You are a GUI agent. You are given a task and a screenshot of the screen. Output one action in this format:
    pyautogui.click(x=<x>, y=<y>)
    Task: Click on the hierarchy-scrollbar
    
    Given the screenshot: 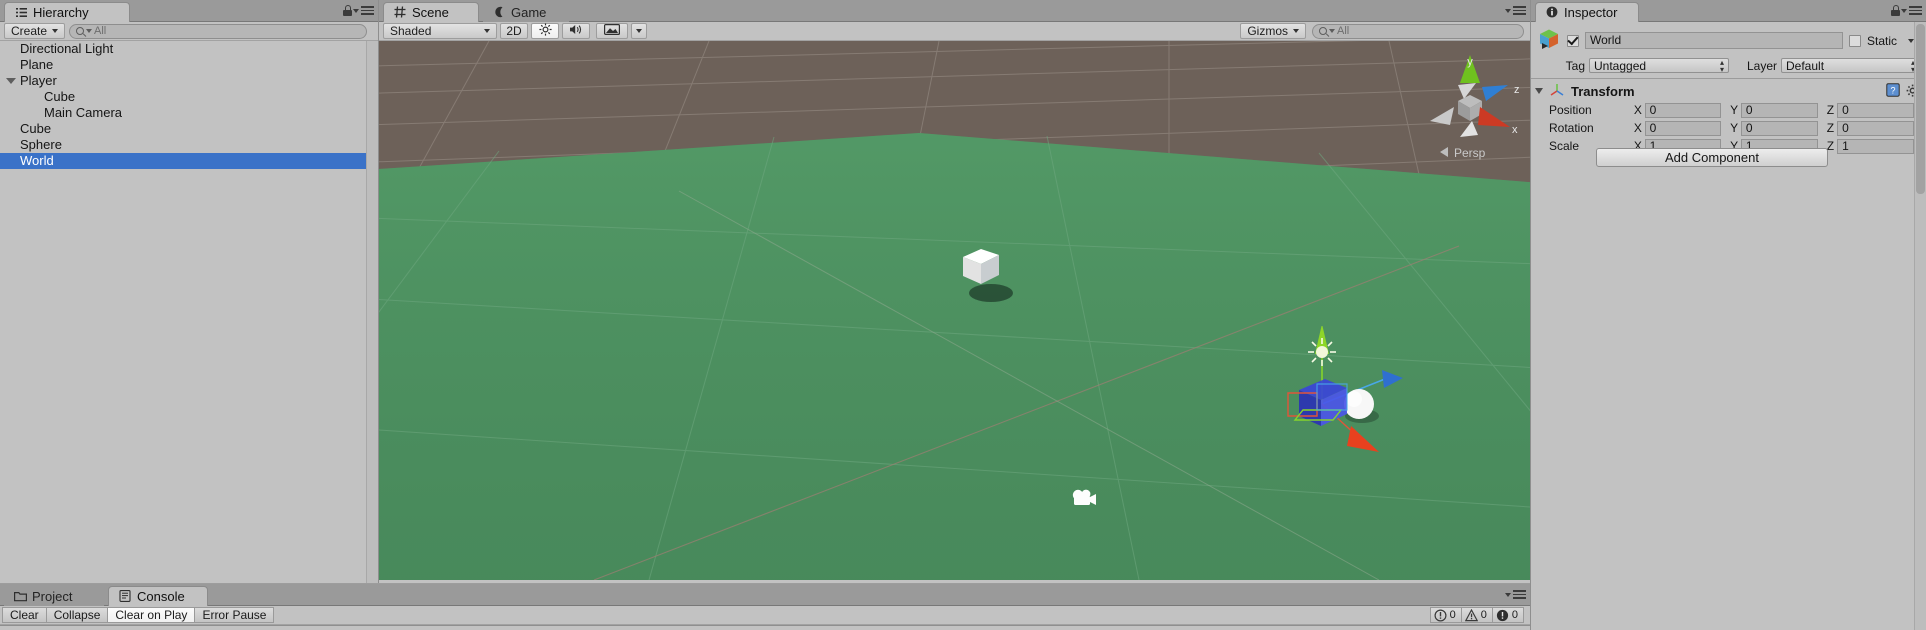 What is the action you would take?
    pyautogui.click(x=372, y=312)
    